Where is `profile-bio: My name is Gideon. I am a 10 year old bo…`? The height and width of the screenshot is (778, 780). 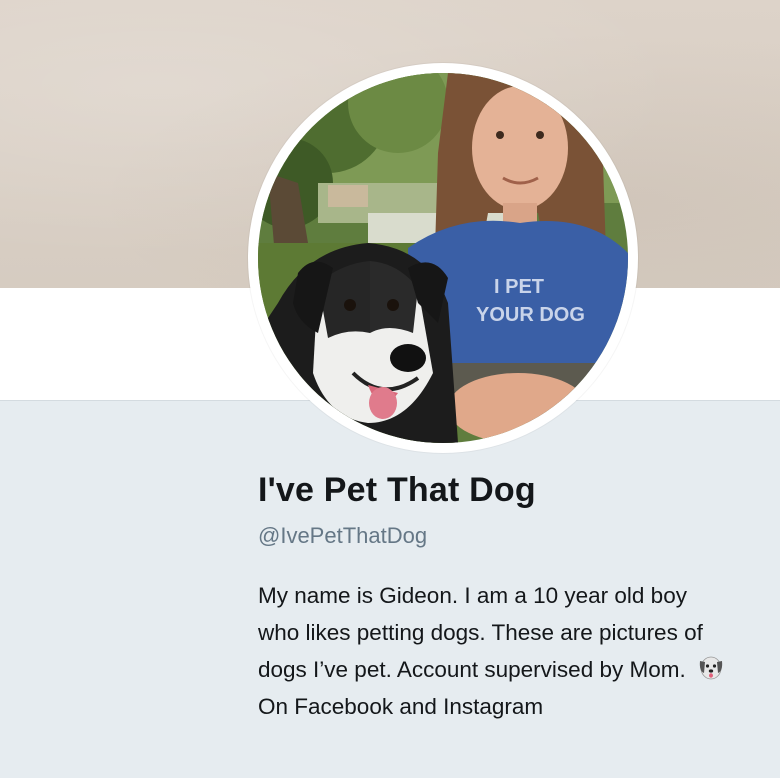 profile-bio: My name is Gideon. I am a 10 year old bo… is located at coordinates (493, 651).